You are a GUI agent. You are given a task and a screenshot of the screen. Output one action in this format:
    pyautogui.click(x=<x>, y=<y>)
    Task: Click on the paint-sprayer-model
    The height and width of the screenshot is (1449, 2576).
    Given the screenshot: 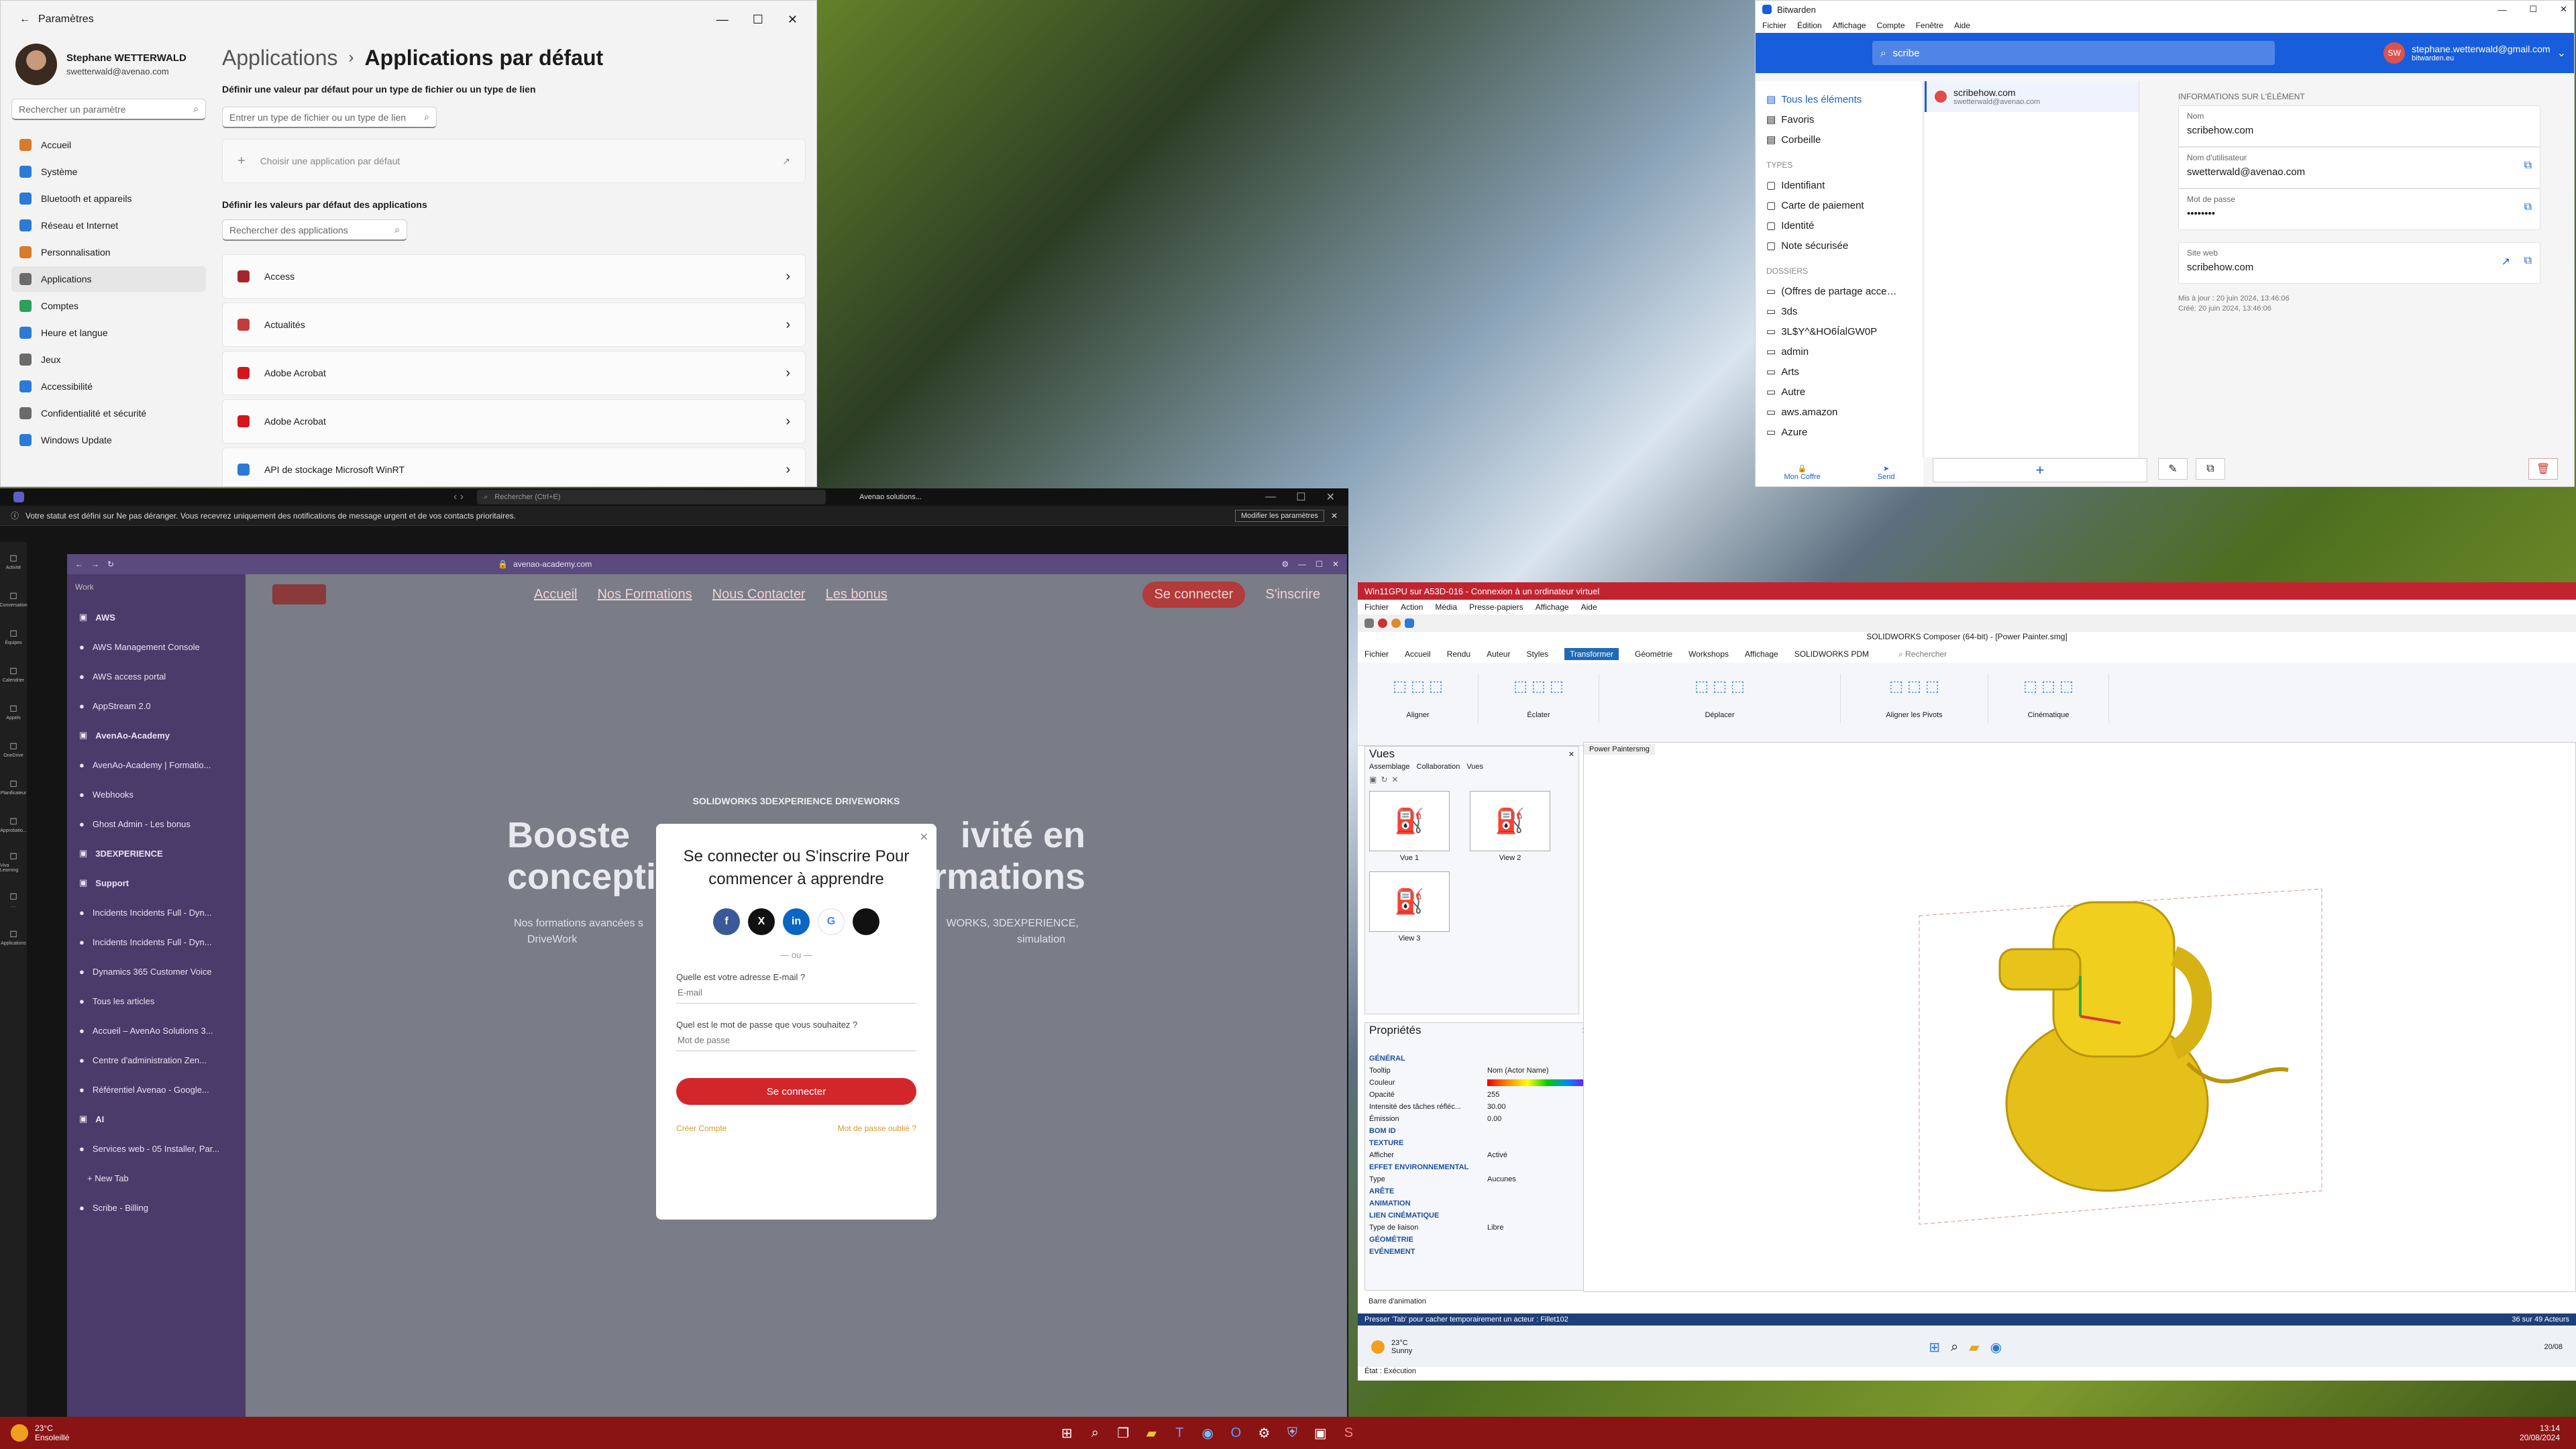 What is the action you would take?
    pyautogui.click(x=2080, y=1023)
    